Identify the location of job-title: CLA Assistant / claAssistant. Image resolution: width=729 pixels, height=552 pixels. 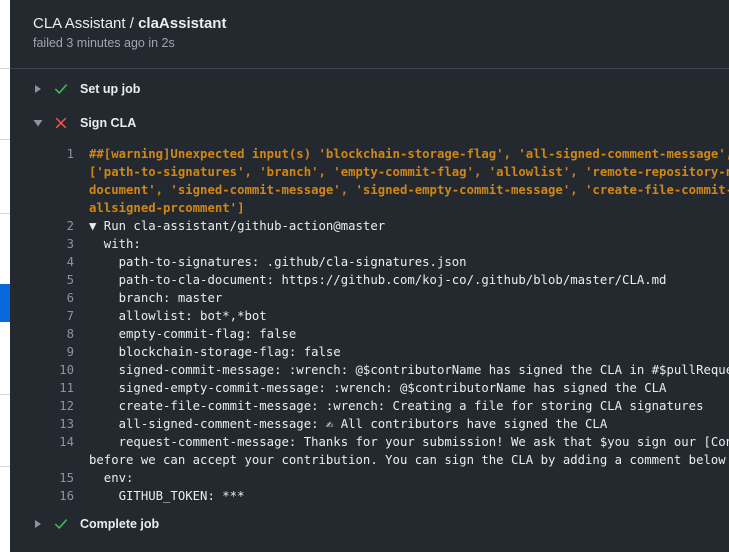
(129, 23).